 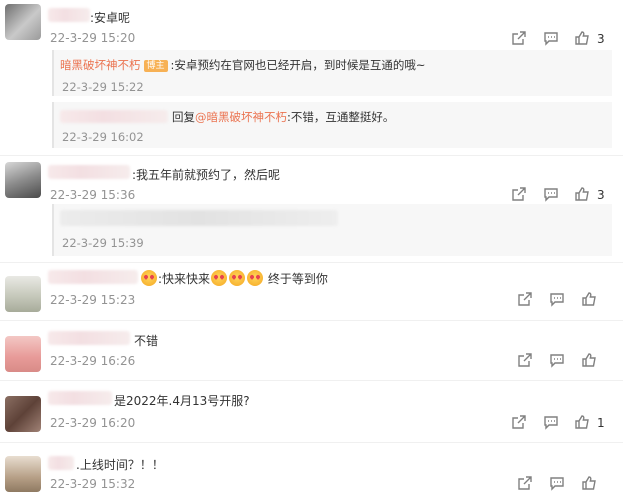 What do you see at coordinates (93, 195) in the screenshot?
I see `comment-time: 22-3-29 15:36` at bounding box center [93, 195].